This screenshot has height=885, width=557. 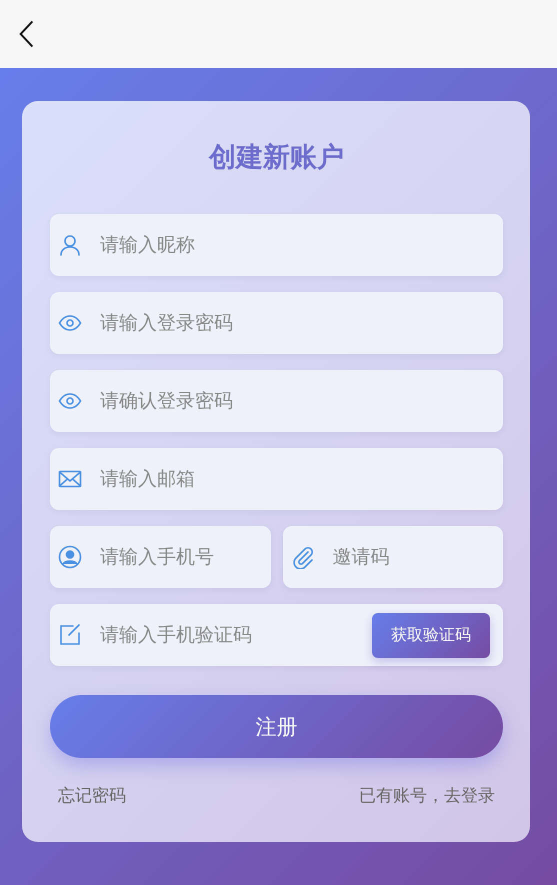 What do you see at coordinates (427, 795) in the screenshot?
I see `text-link: 已有账号，去登录` at bounding box center [427, 795].